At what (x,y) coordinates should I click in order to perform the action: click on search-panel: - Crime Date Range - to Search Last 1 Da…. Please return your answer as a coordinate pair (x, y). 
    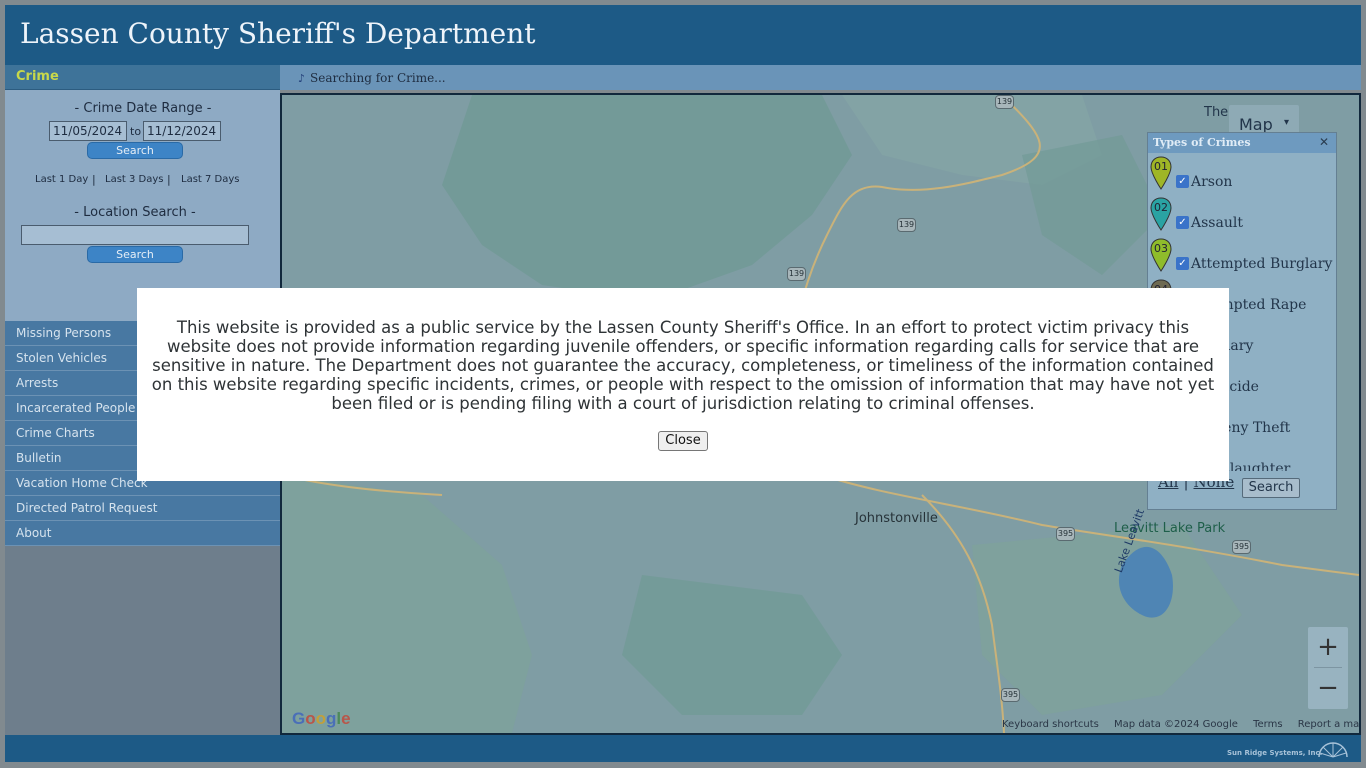
    Looking at the image, I should click on (142, 205).